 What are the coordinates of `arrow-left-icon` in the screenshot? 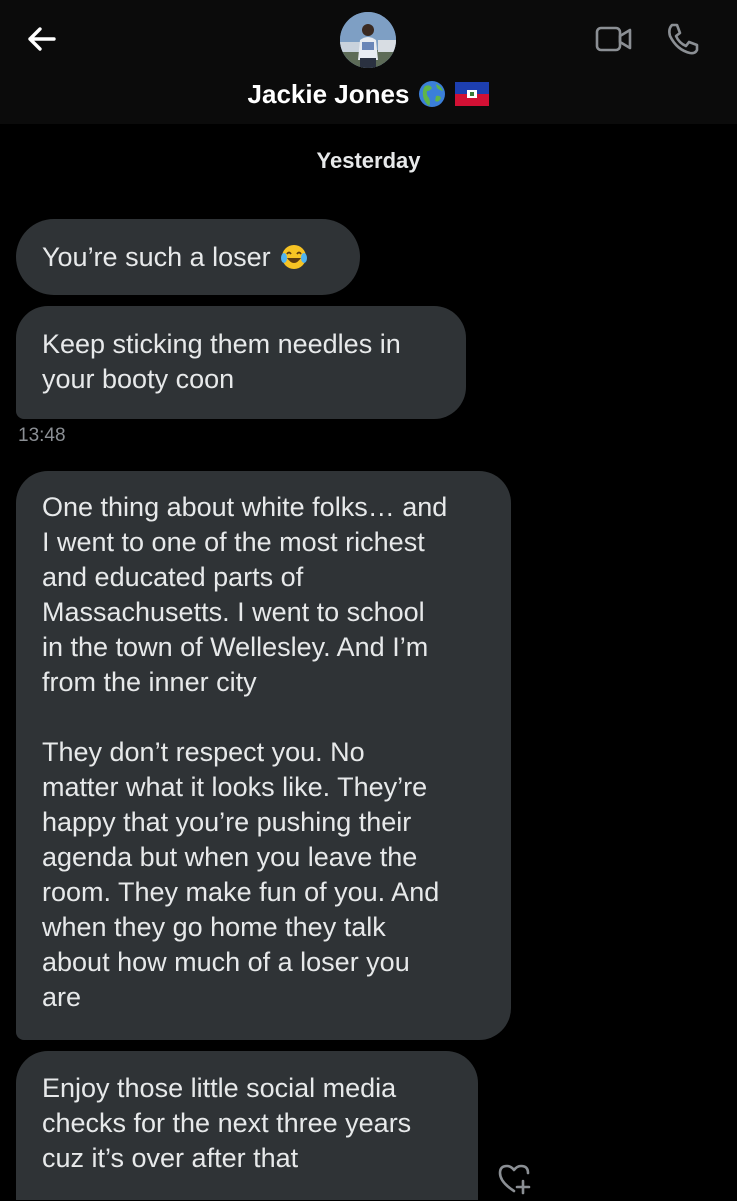 It's located at (42, 39).